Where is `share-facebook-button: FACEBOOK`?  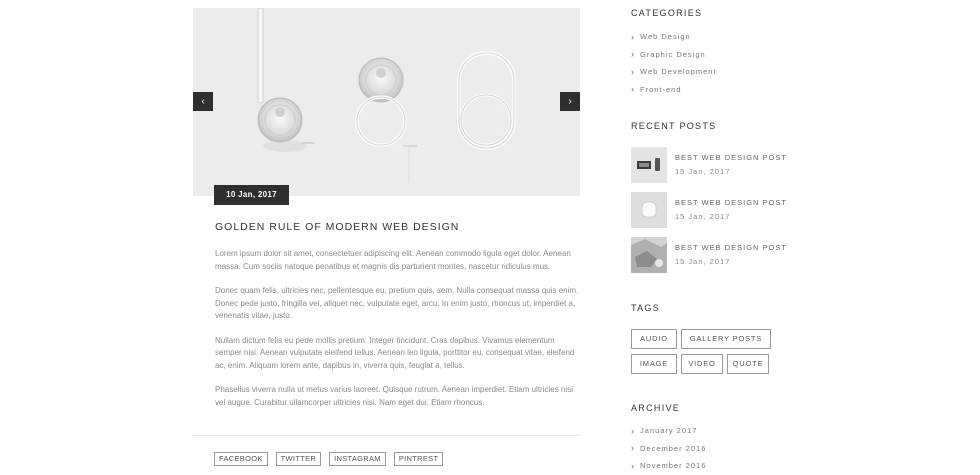
share-facebook-button: FACEBOOK is located at coordinates (241, 459).